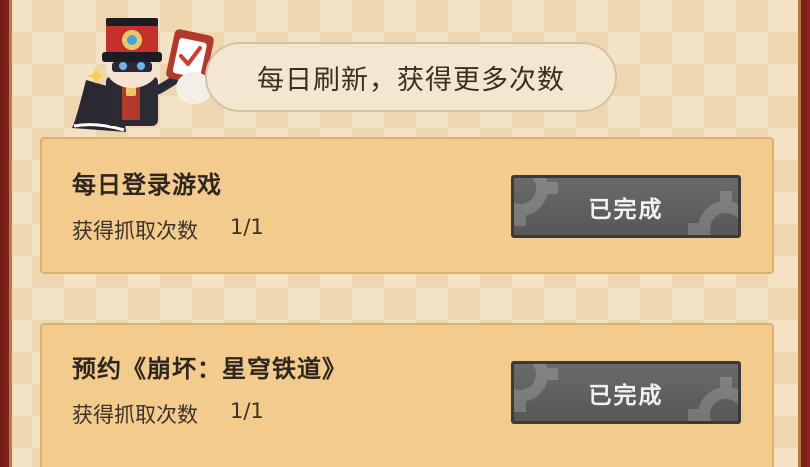  Describe the element at coordinates (6, 233) in the screenshot. I see `frame-left-border` at that location.